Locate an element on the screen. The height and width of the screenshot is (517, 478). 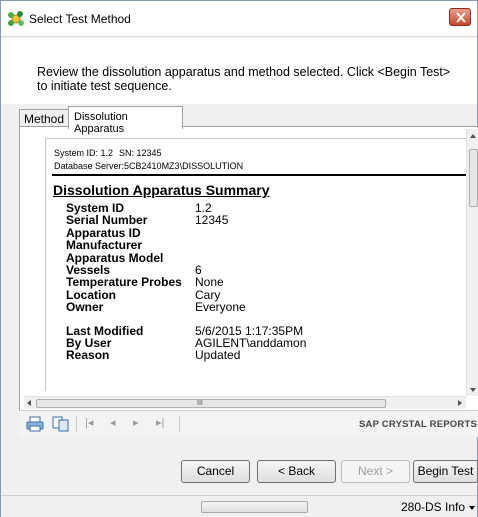
cancel-button: Cancel is located at coordinates (215, 471).